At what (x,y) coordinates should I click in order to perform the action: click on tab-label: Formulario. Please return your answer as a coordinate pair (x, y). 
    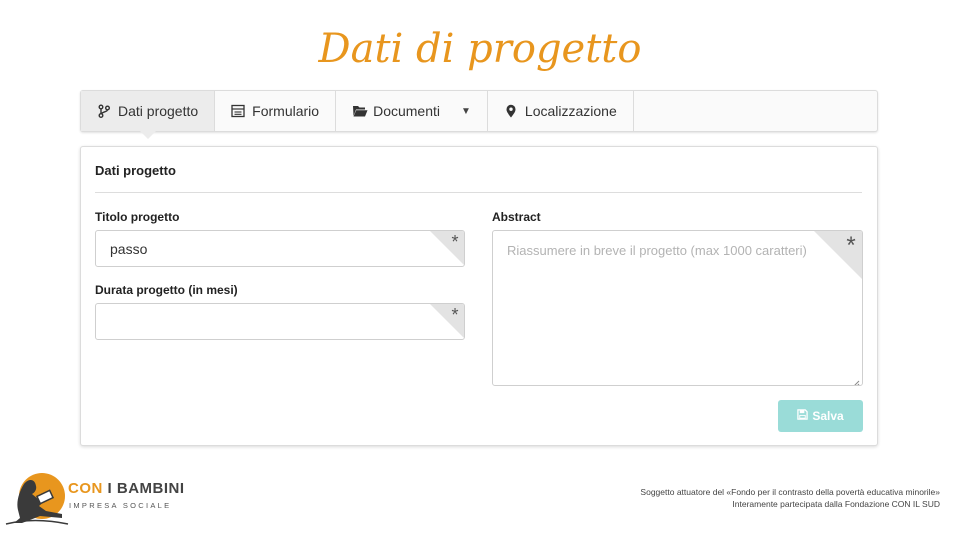
    Looking at the image, I should click on (286, 111).